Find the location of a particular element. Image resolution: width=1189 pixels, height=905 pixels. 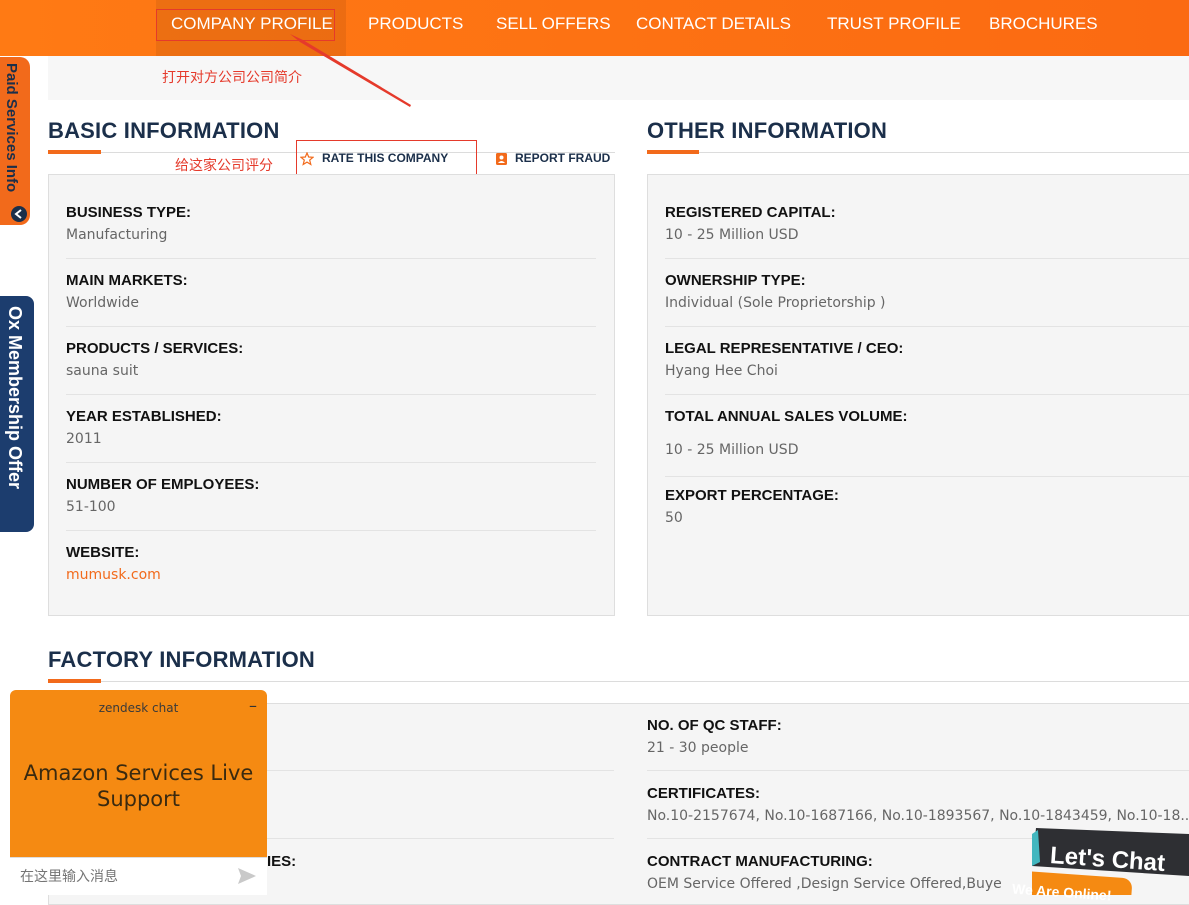

main-markets-value: Worldwide is located at coordinates (102, 303).